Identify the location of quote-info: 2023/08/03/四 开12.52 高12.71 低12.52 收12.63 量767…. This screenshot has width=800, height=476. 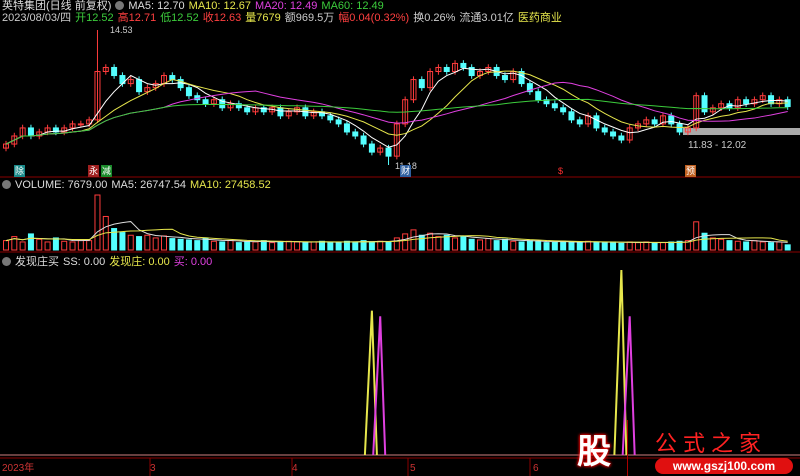
(284, 18).